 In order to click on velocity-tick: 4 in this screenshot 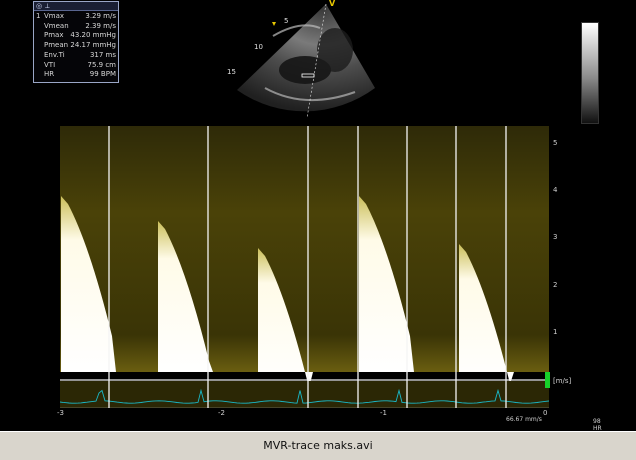, I will do `click(555, 190)`.